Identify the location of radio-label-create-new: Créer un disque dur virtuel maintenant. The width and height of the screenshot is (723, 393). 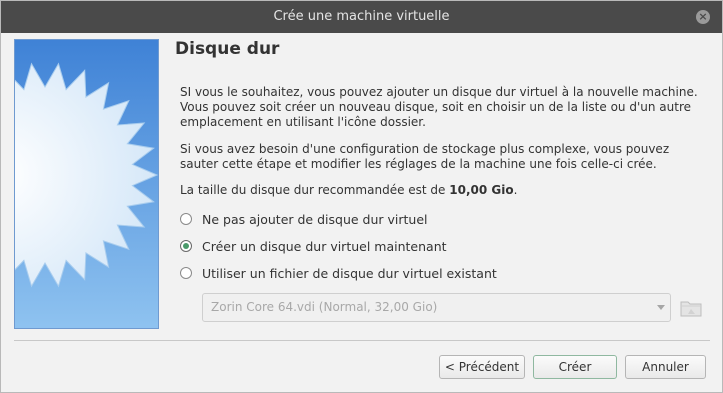
(324, 246).